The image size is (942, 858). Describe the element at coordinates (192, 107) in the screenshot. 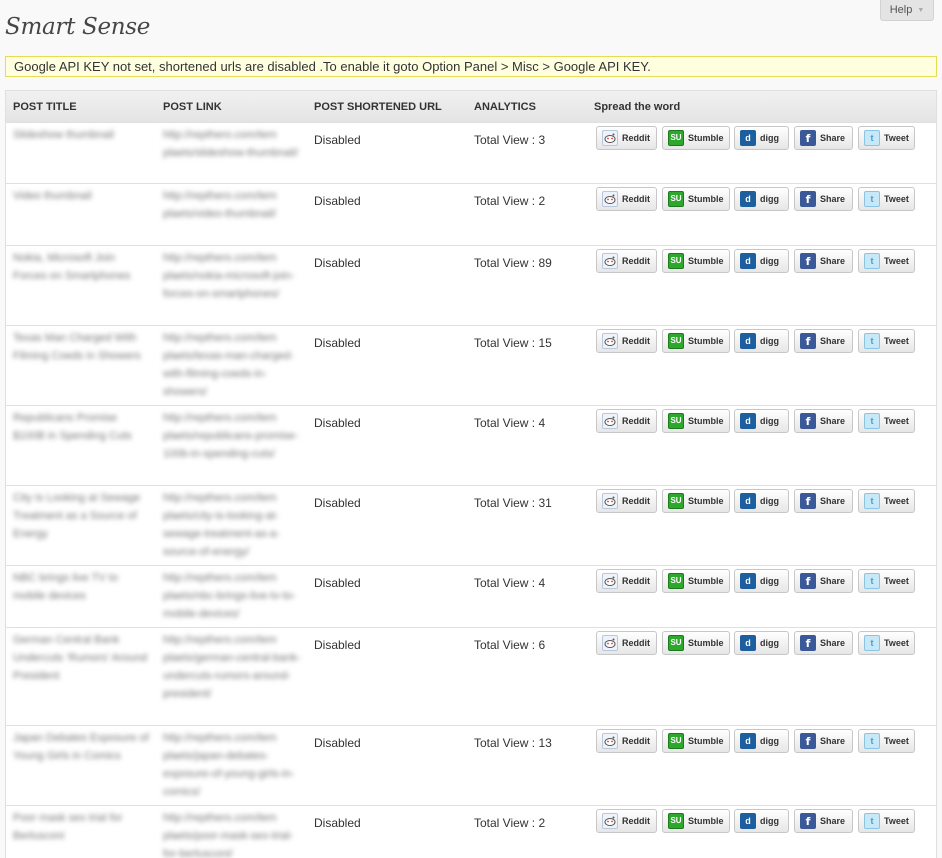

I see `header-post-link: POST LINK` at that location.